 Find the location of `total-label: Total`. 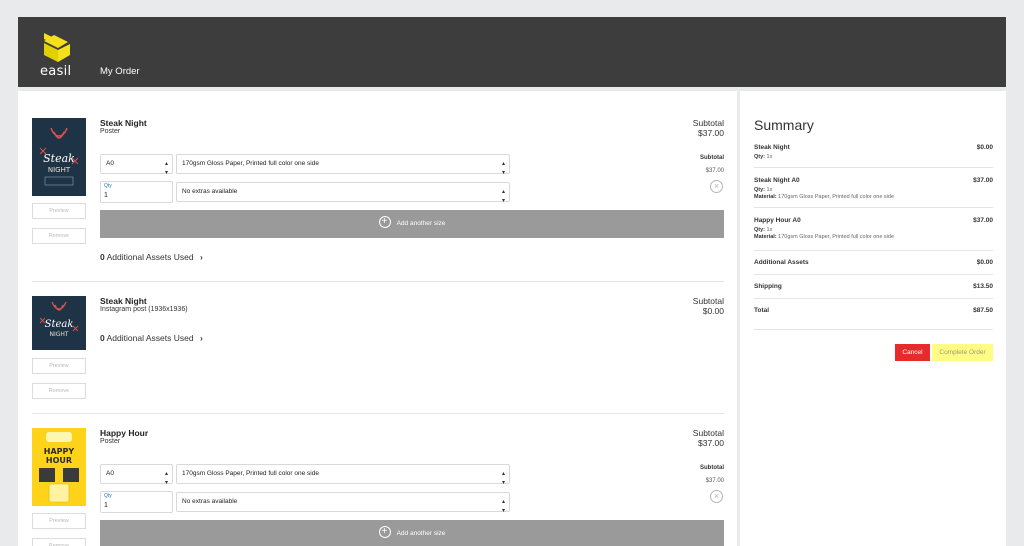

total-label: Total is located at coordinates (762, 310).